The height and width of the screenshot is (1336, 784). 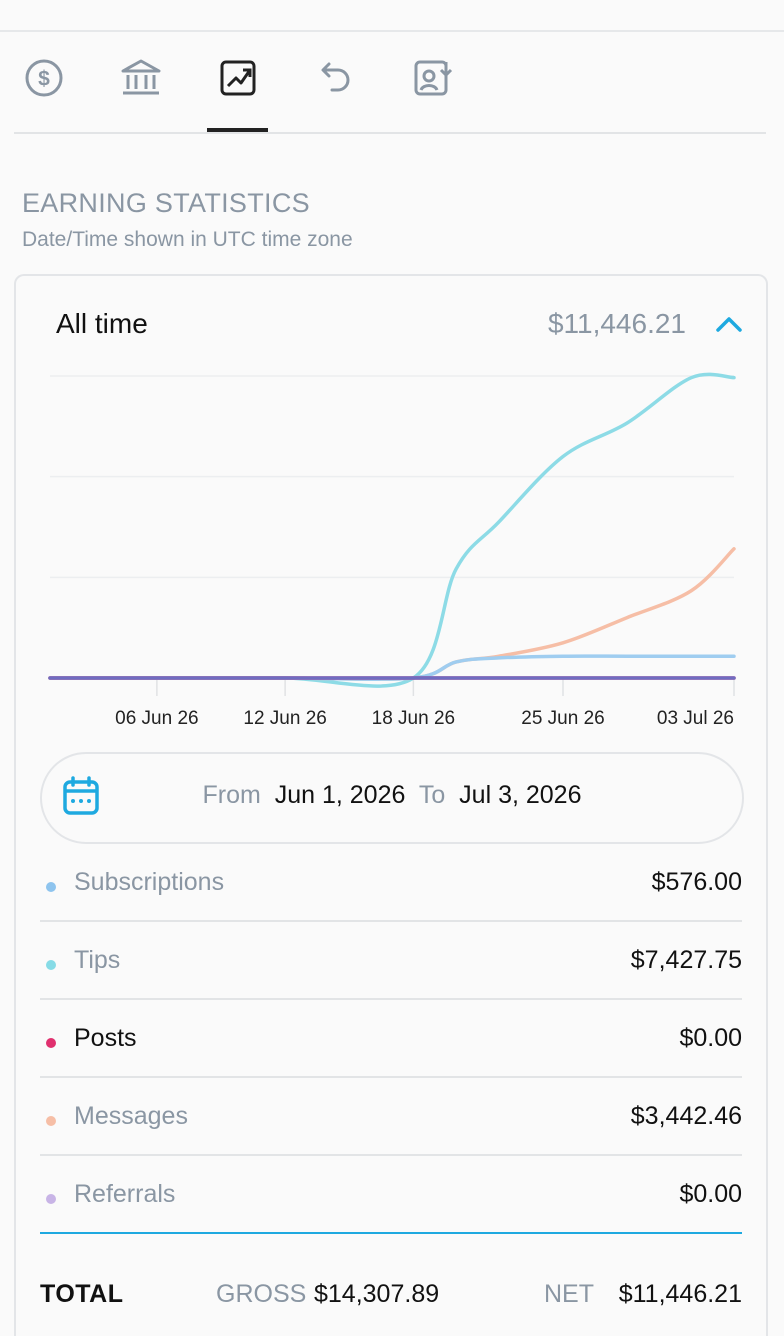 I want to click on subscriptions-legend-dot, so click(x=51, y=887).